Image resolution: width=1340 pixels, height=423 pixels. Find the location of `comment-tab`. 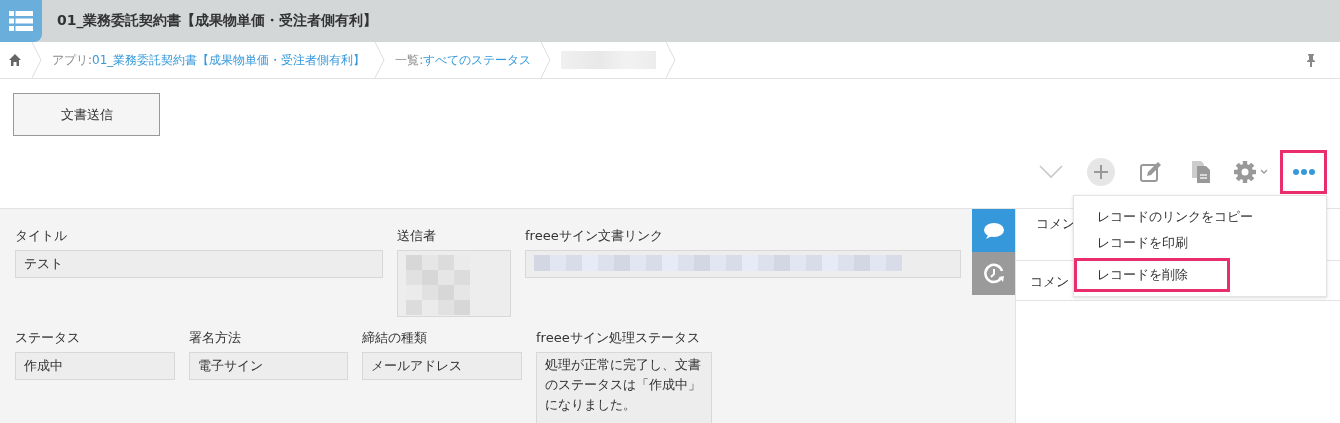

comment-tab is located at coordinates (993, 230).